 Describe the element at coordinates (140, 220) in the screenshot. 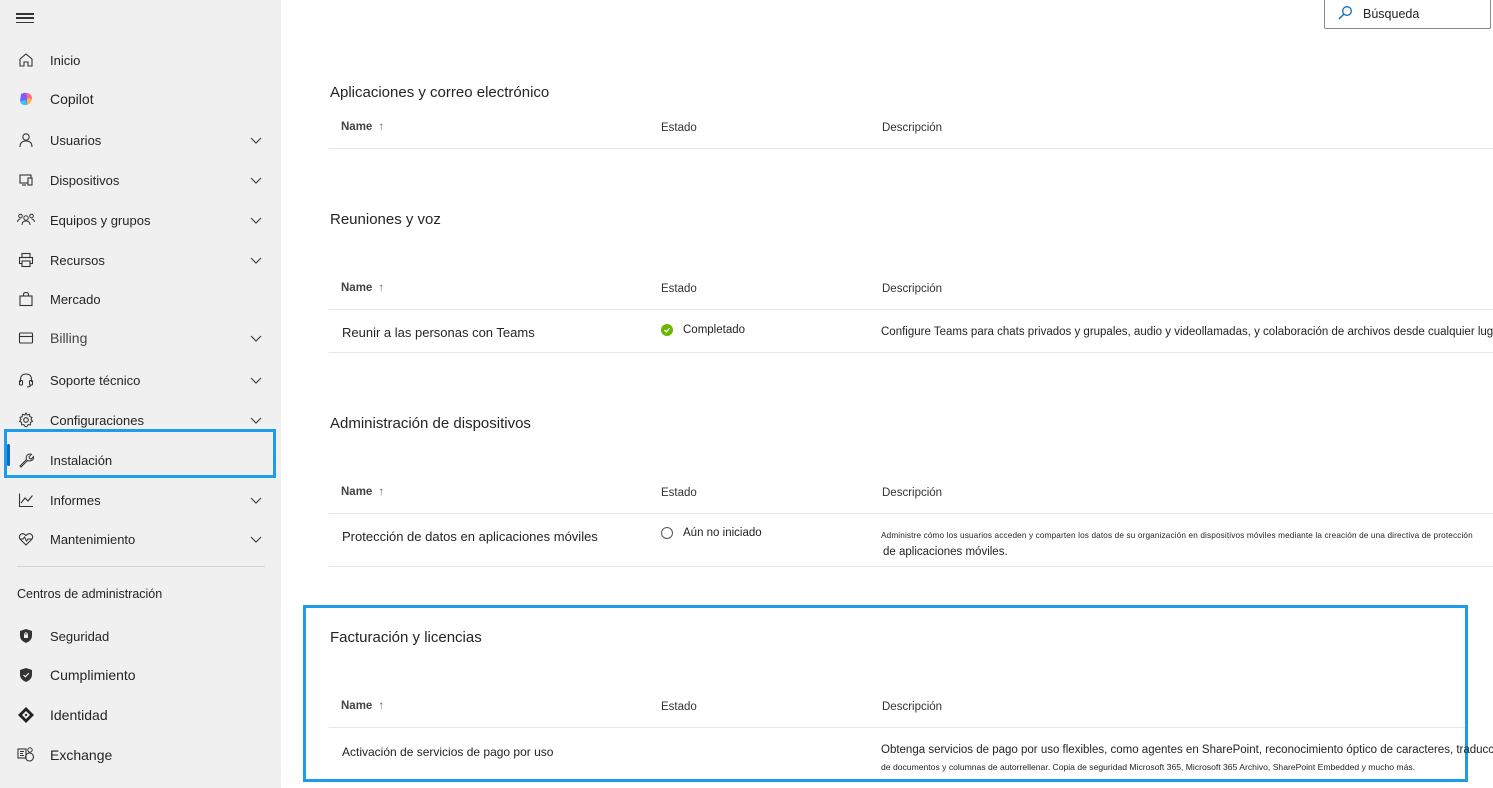

I see `sidebar-item-equipos-y-grupos: Equipos y grupos` at that location.